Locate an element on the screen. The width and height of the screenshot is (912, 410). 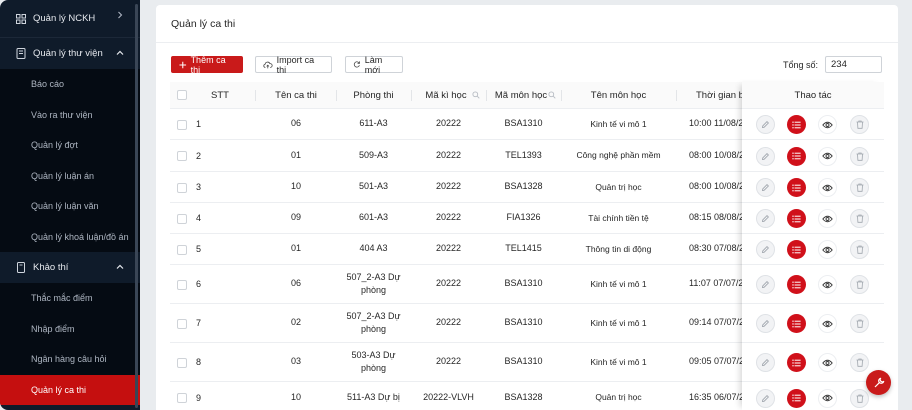
eye-icon is located at coordinates (827, 156).